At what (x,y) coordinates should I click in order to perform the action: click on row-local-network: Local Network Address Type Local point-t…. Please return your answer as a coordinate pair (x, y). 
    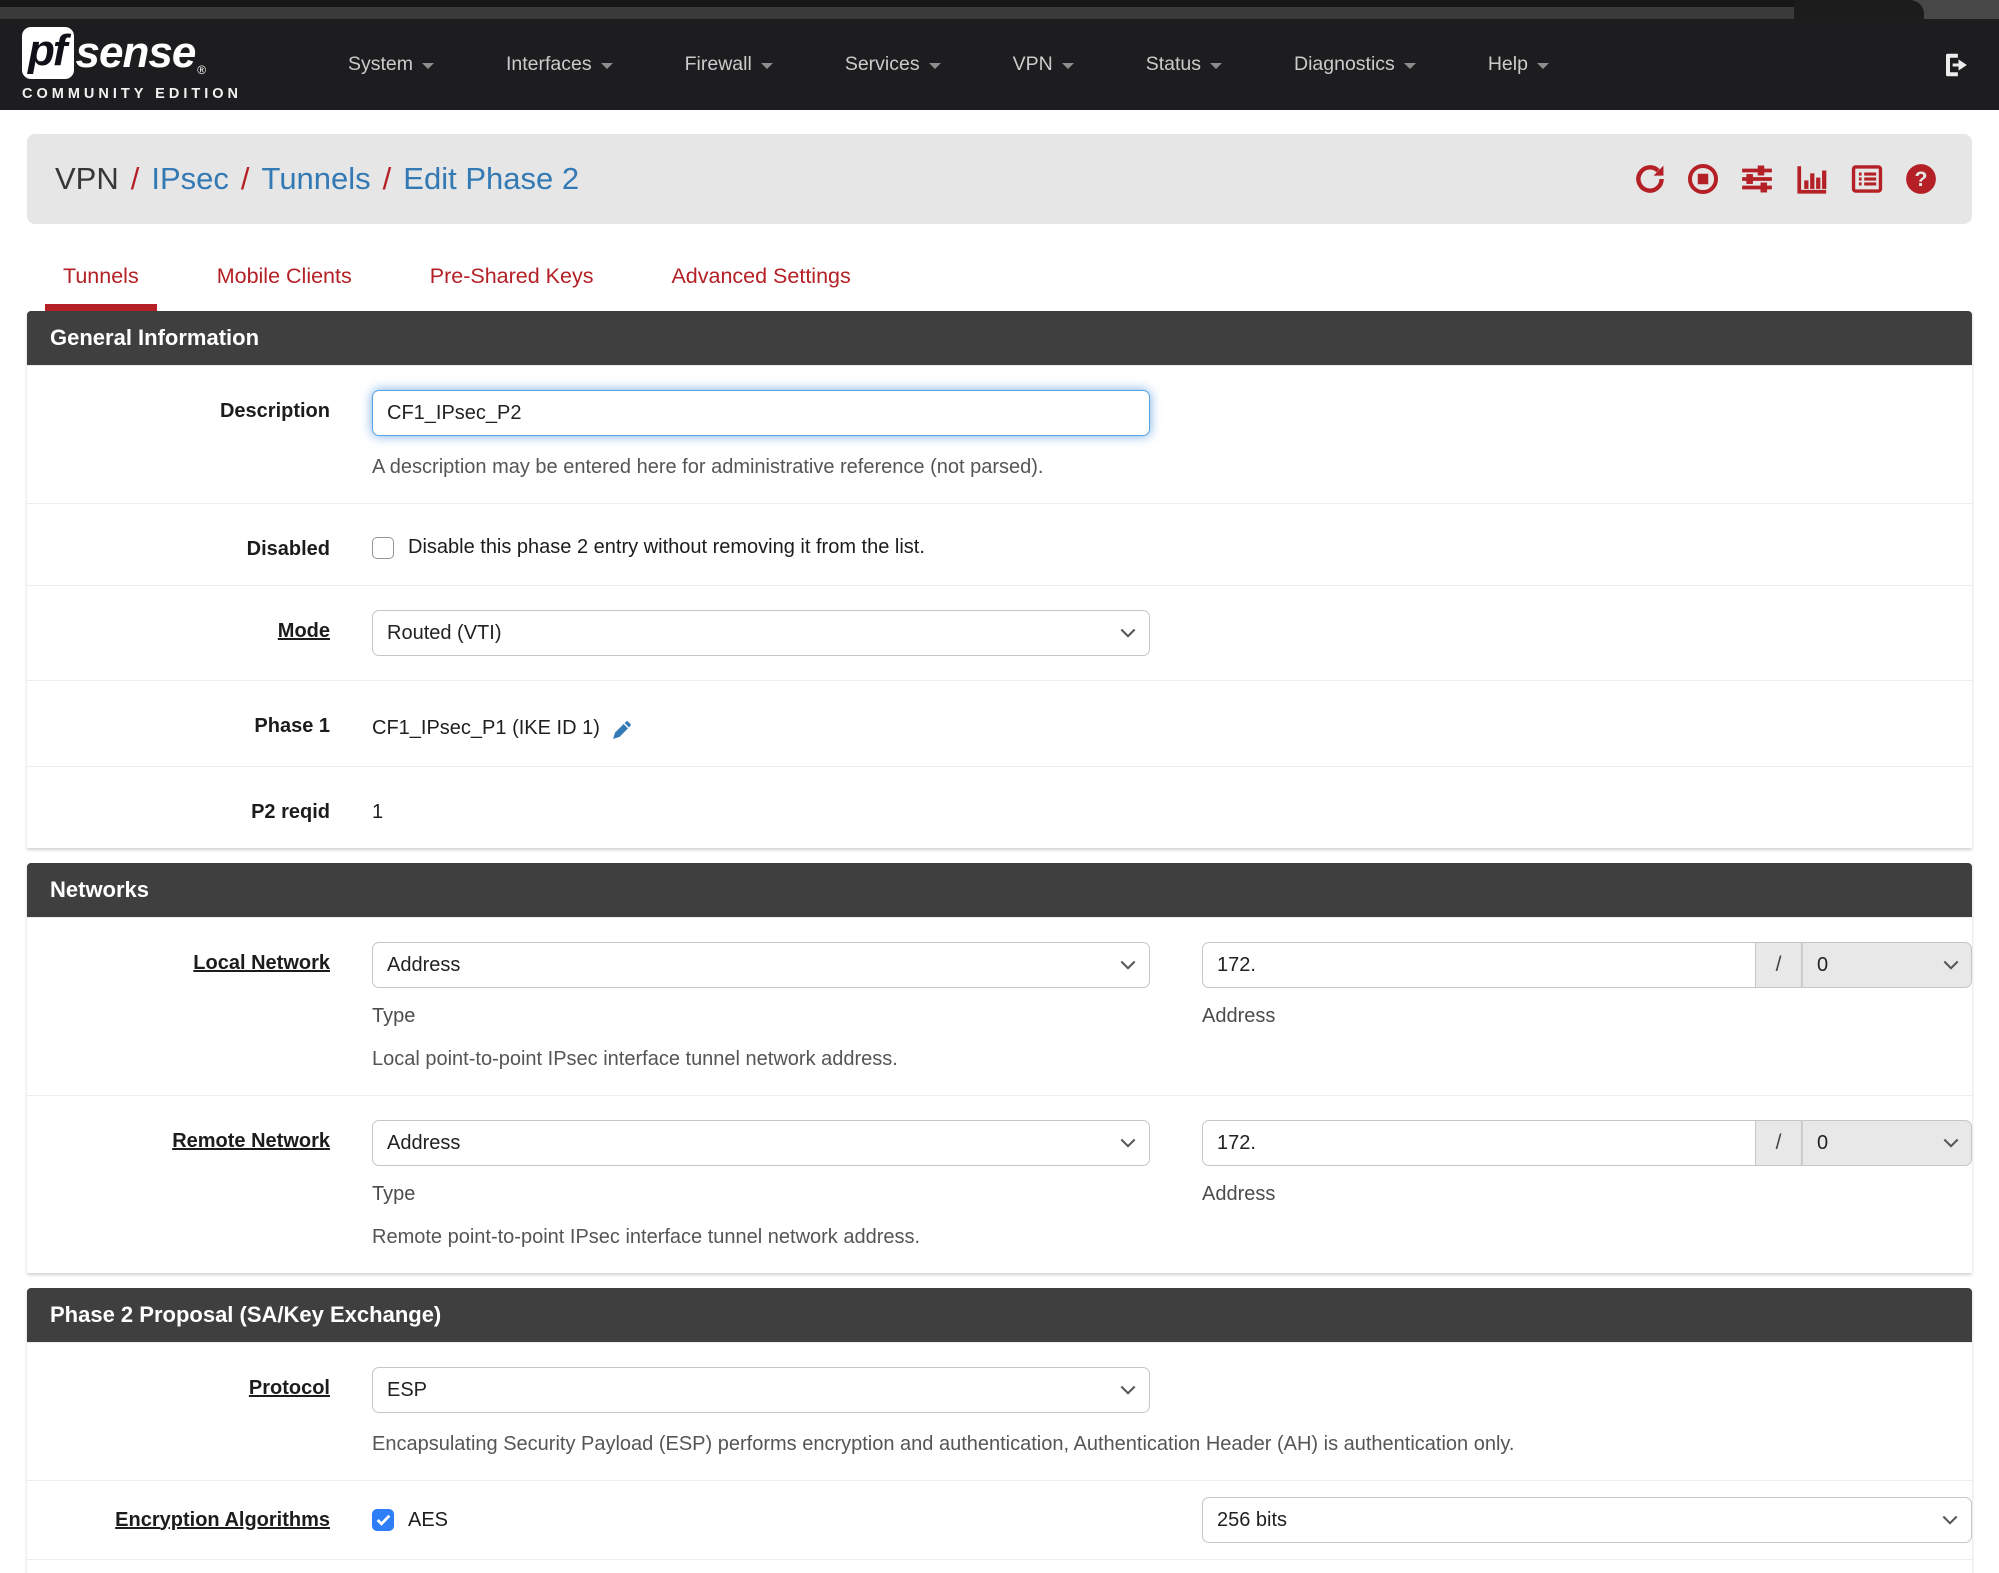
    Looking at the image, I should click on (999, 1006).